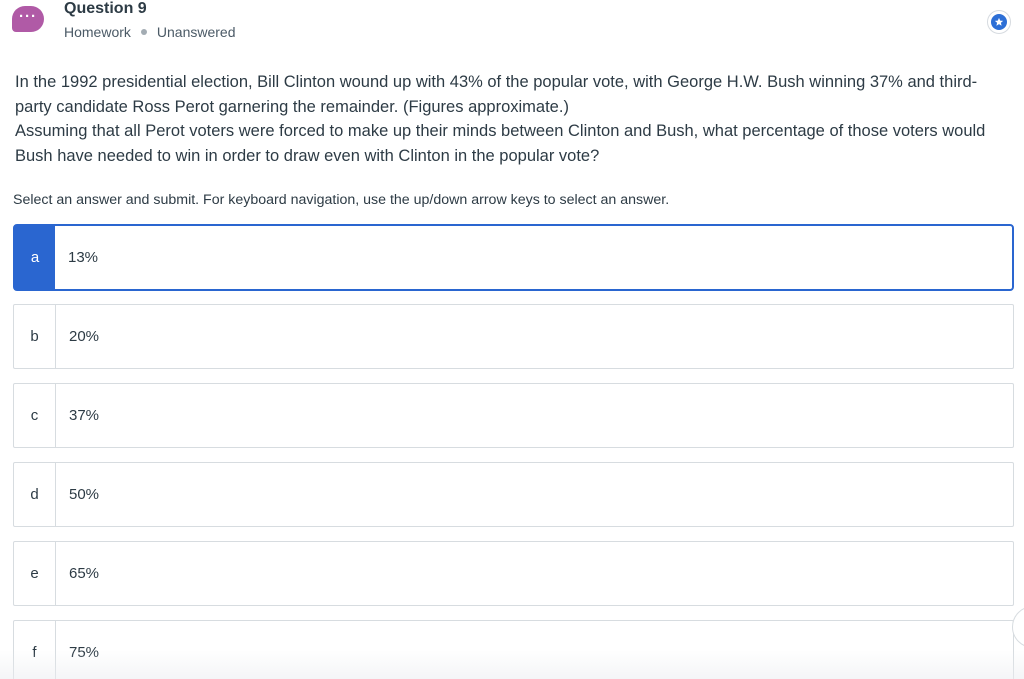 The height and width of the screenshot is (679, 1024). Describe the element at coordinates (513, 494) in the screenshot. I see `answer-option-d: d 50%` at that location.